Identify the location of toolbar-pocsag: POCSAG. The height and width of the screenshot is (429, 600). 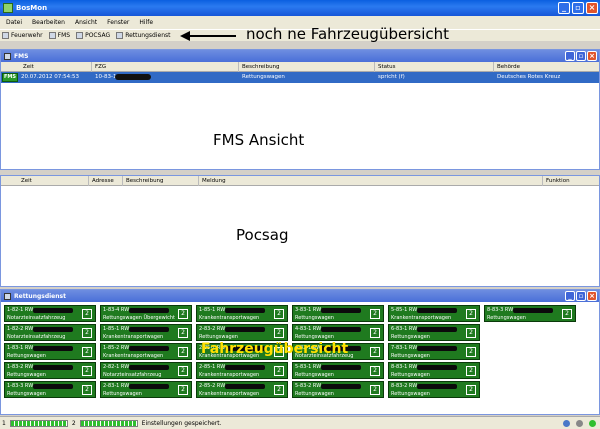
(93, 35).